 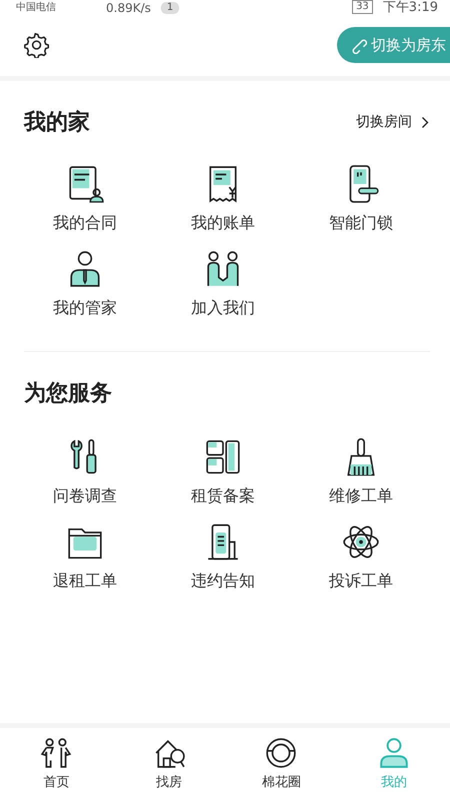 I want to click on menu-item: 租赁备案, so click(x=223, y=496).